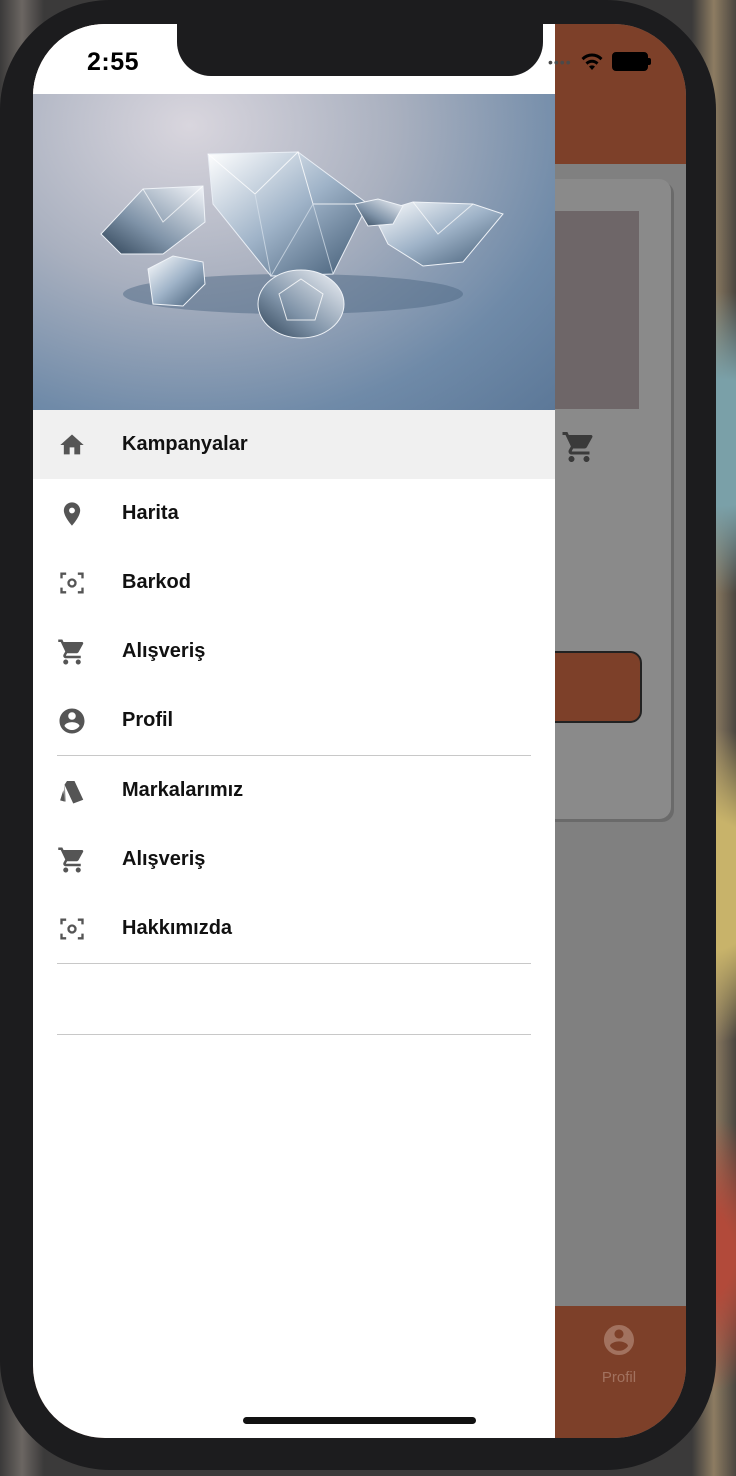 The image size is (736, 1476). I want to click on menu-item-barkod: Barkod, so click(294, 582).